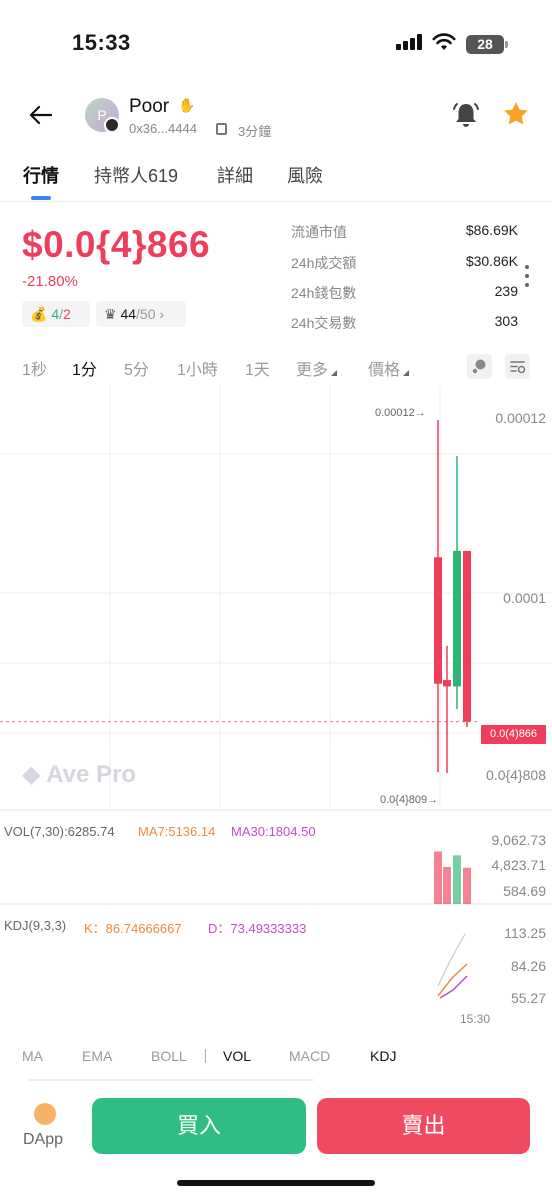  Describe the element at coordinates (276, 201) in the screenshot. I see `divider` at that location.